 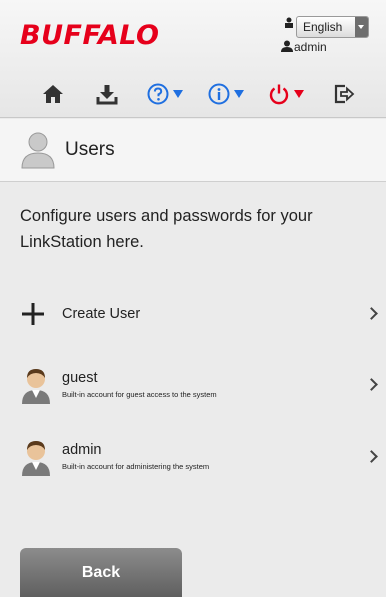 I want to click on home-button, so click(x=53, y=94).